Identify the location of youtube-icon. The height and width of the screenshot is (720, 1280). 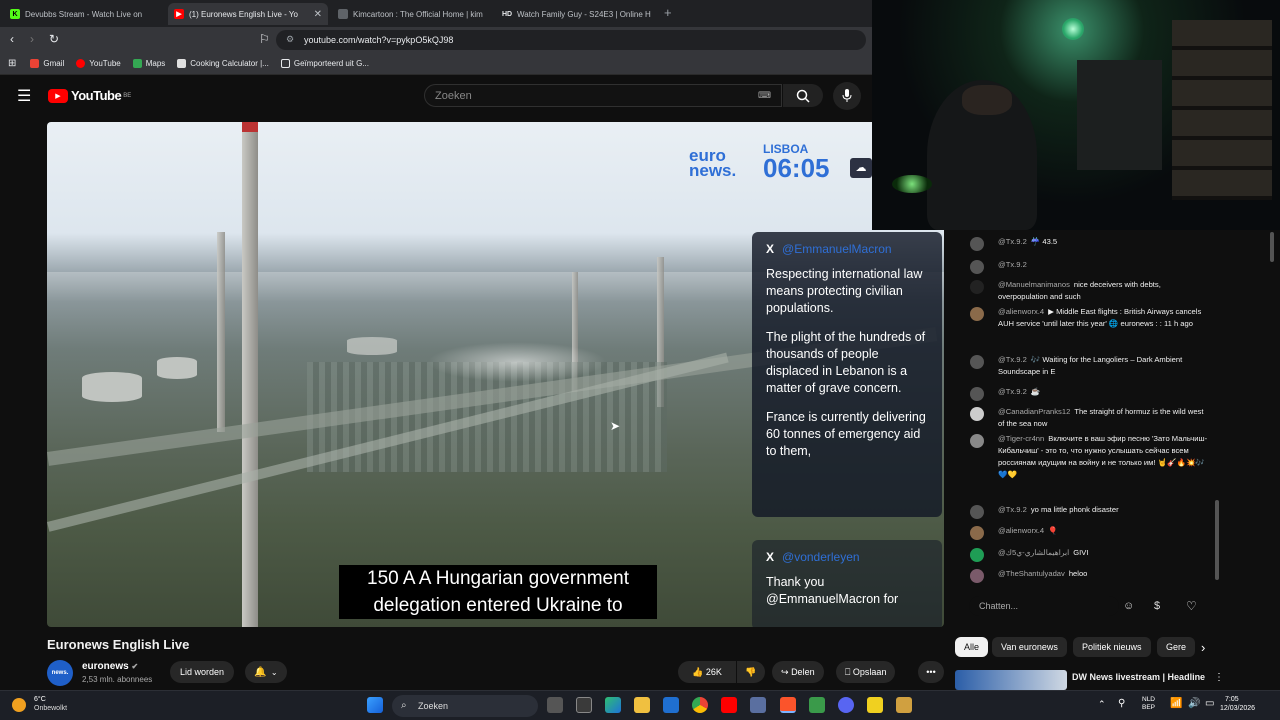
(81, 63).